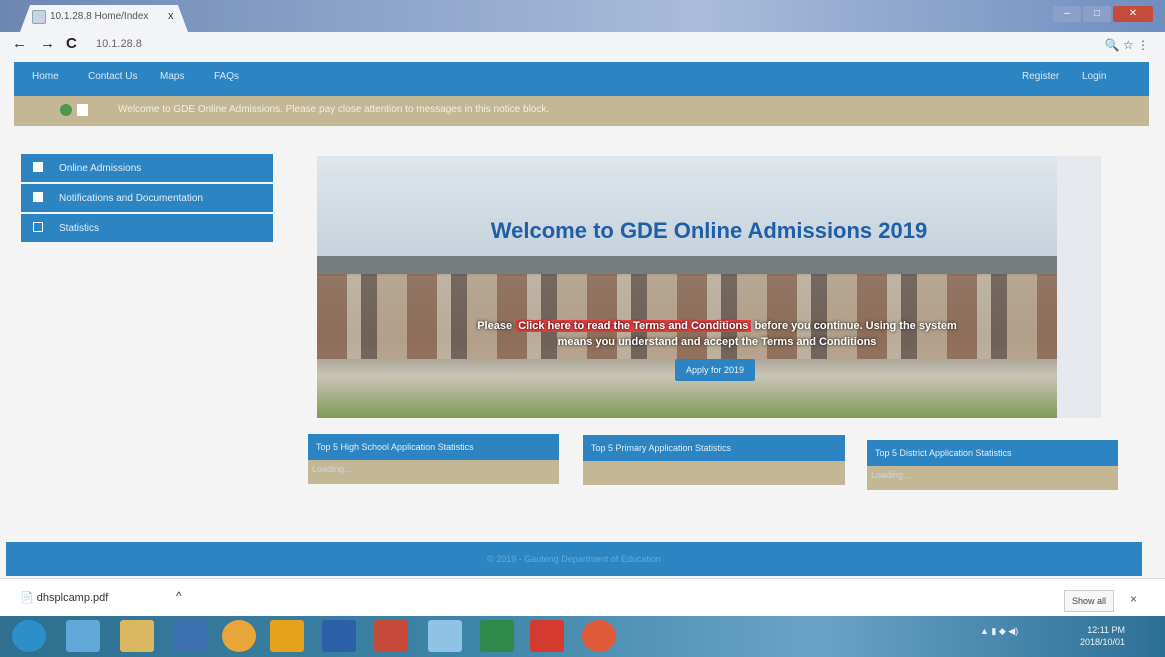 The image size is (1165, 657). What do you see at coordinates (1133, 599) in the screenshot?
I see `close-icon: ×` at bounding box center [1133, 599].